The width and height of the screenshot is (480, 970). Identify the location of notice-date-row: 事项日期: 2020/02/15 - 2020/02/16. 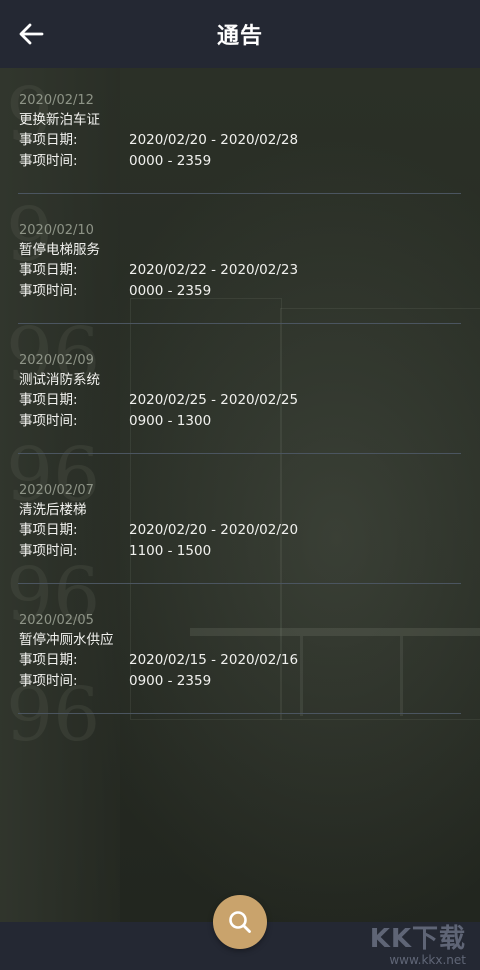
(249, 660).